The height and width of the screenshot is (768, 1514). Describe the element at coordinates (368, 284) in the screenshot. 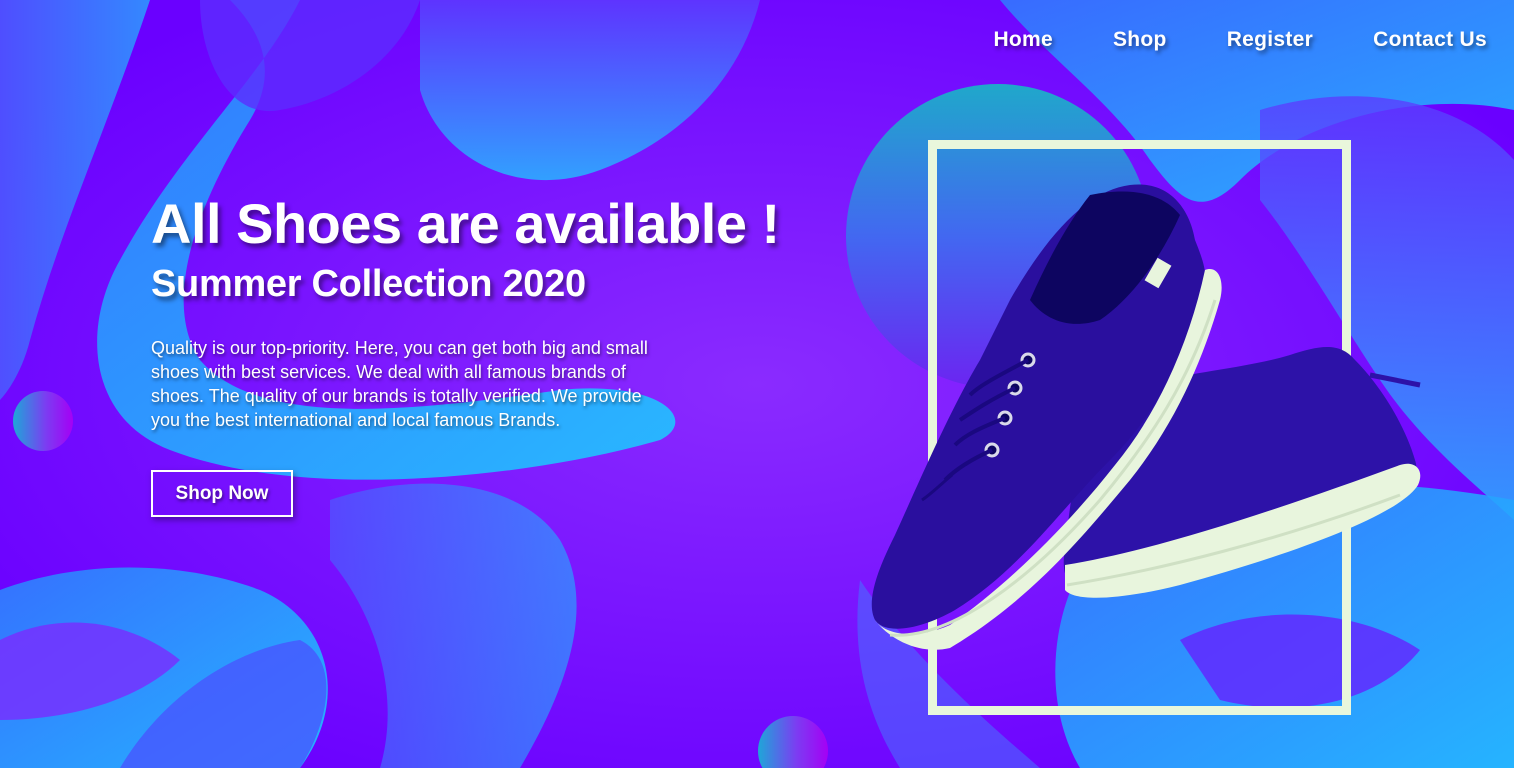

I see `hero-subtitle: Summer Collection 2020` at that location.